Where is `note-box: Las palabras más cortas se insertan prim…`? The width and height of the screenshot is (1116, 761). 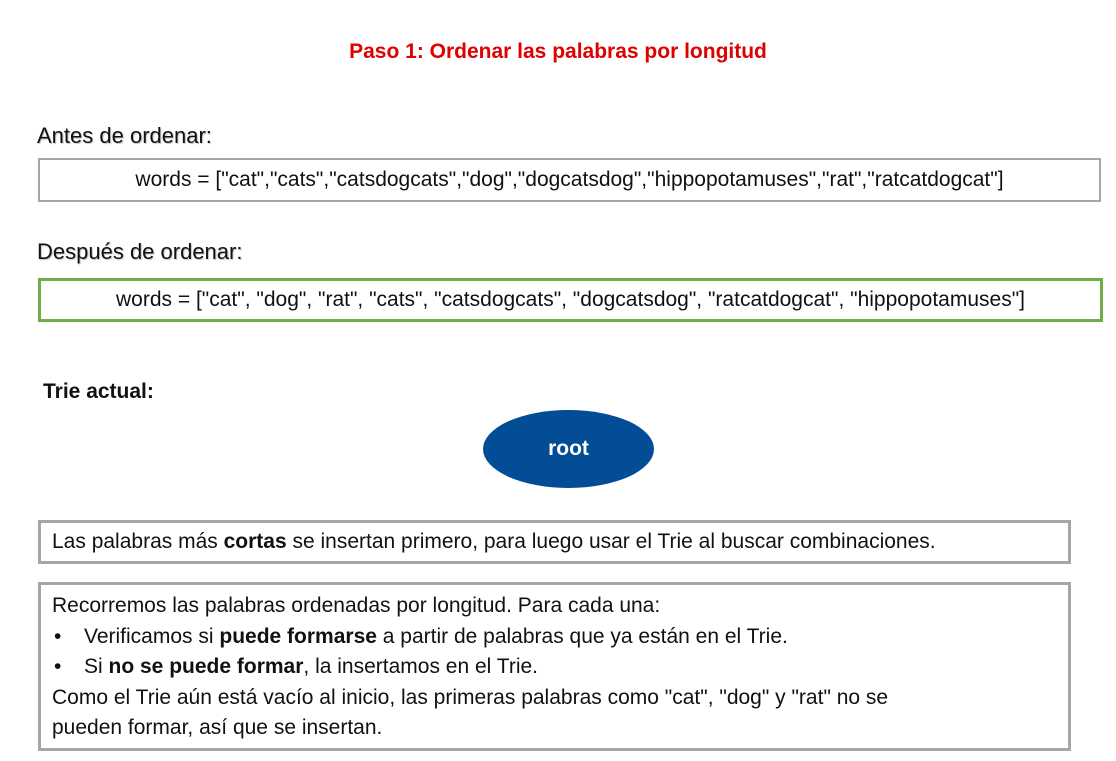 note-box: Las palabras más cortas se insertan prim… is located at coordinates (554, 542).